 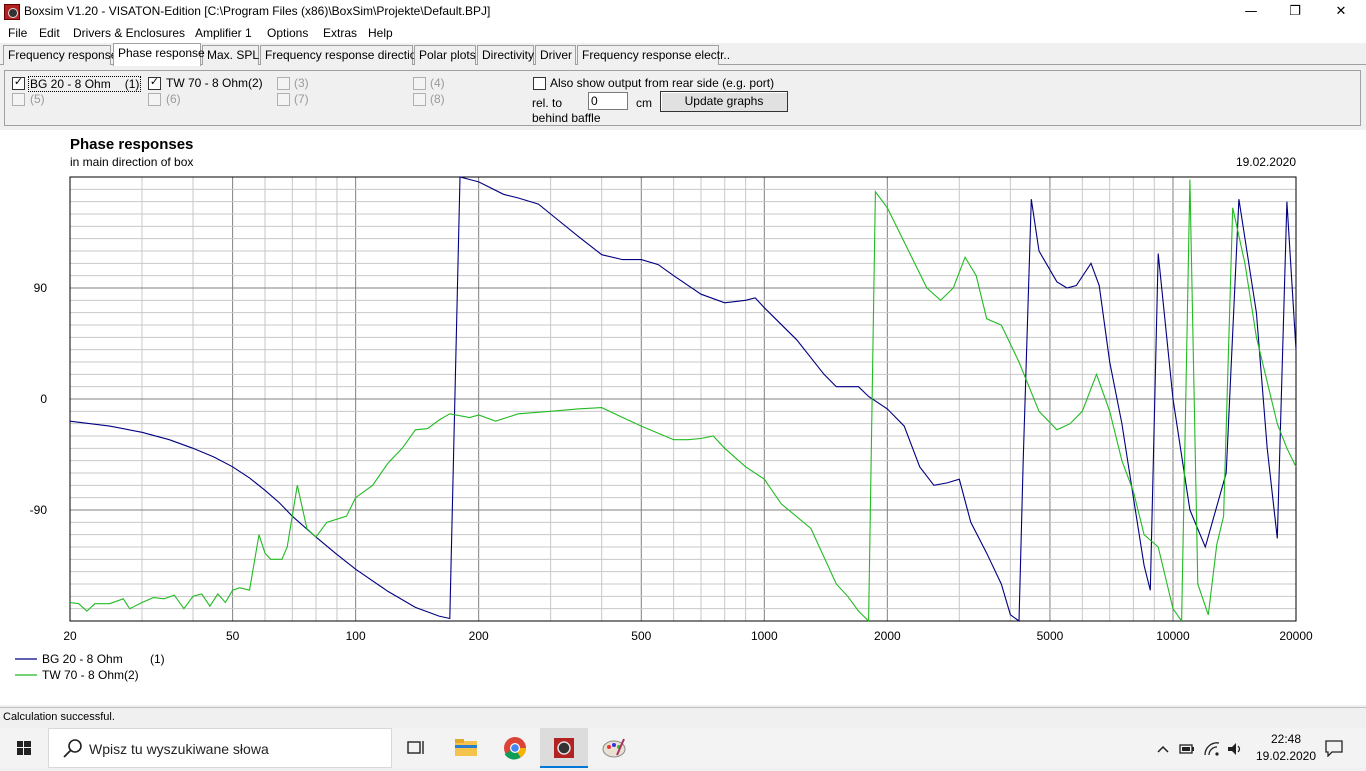 What do you see at coordinates (283, 83) in the screenshot?
I see `driver-3-checkbox` at bounding box center [283, 83].